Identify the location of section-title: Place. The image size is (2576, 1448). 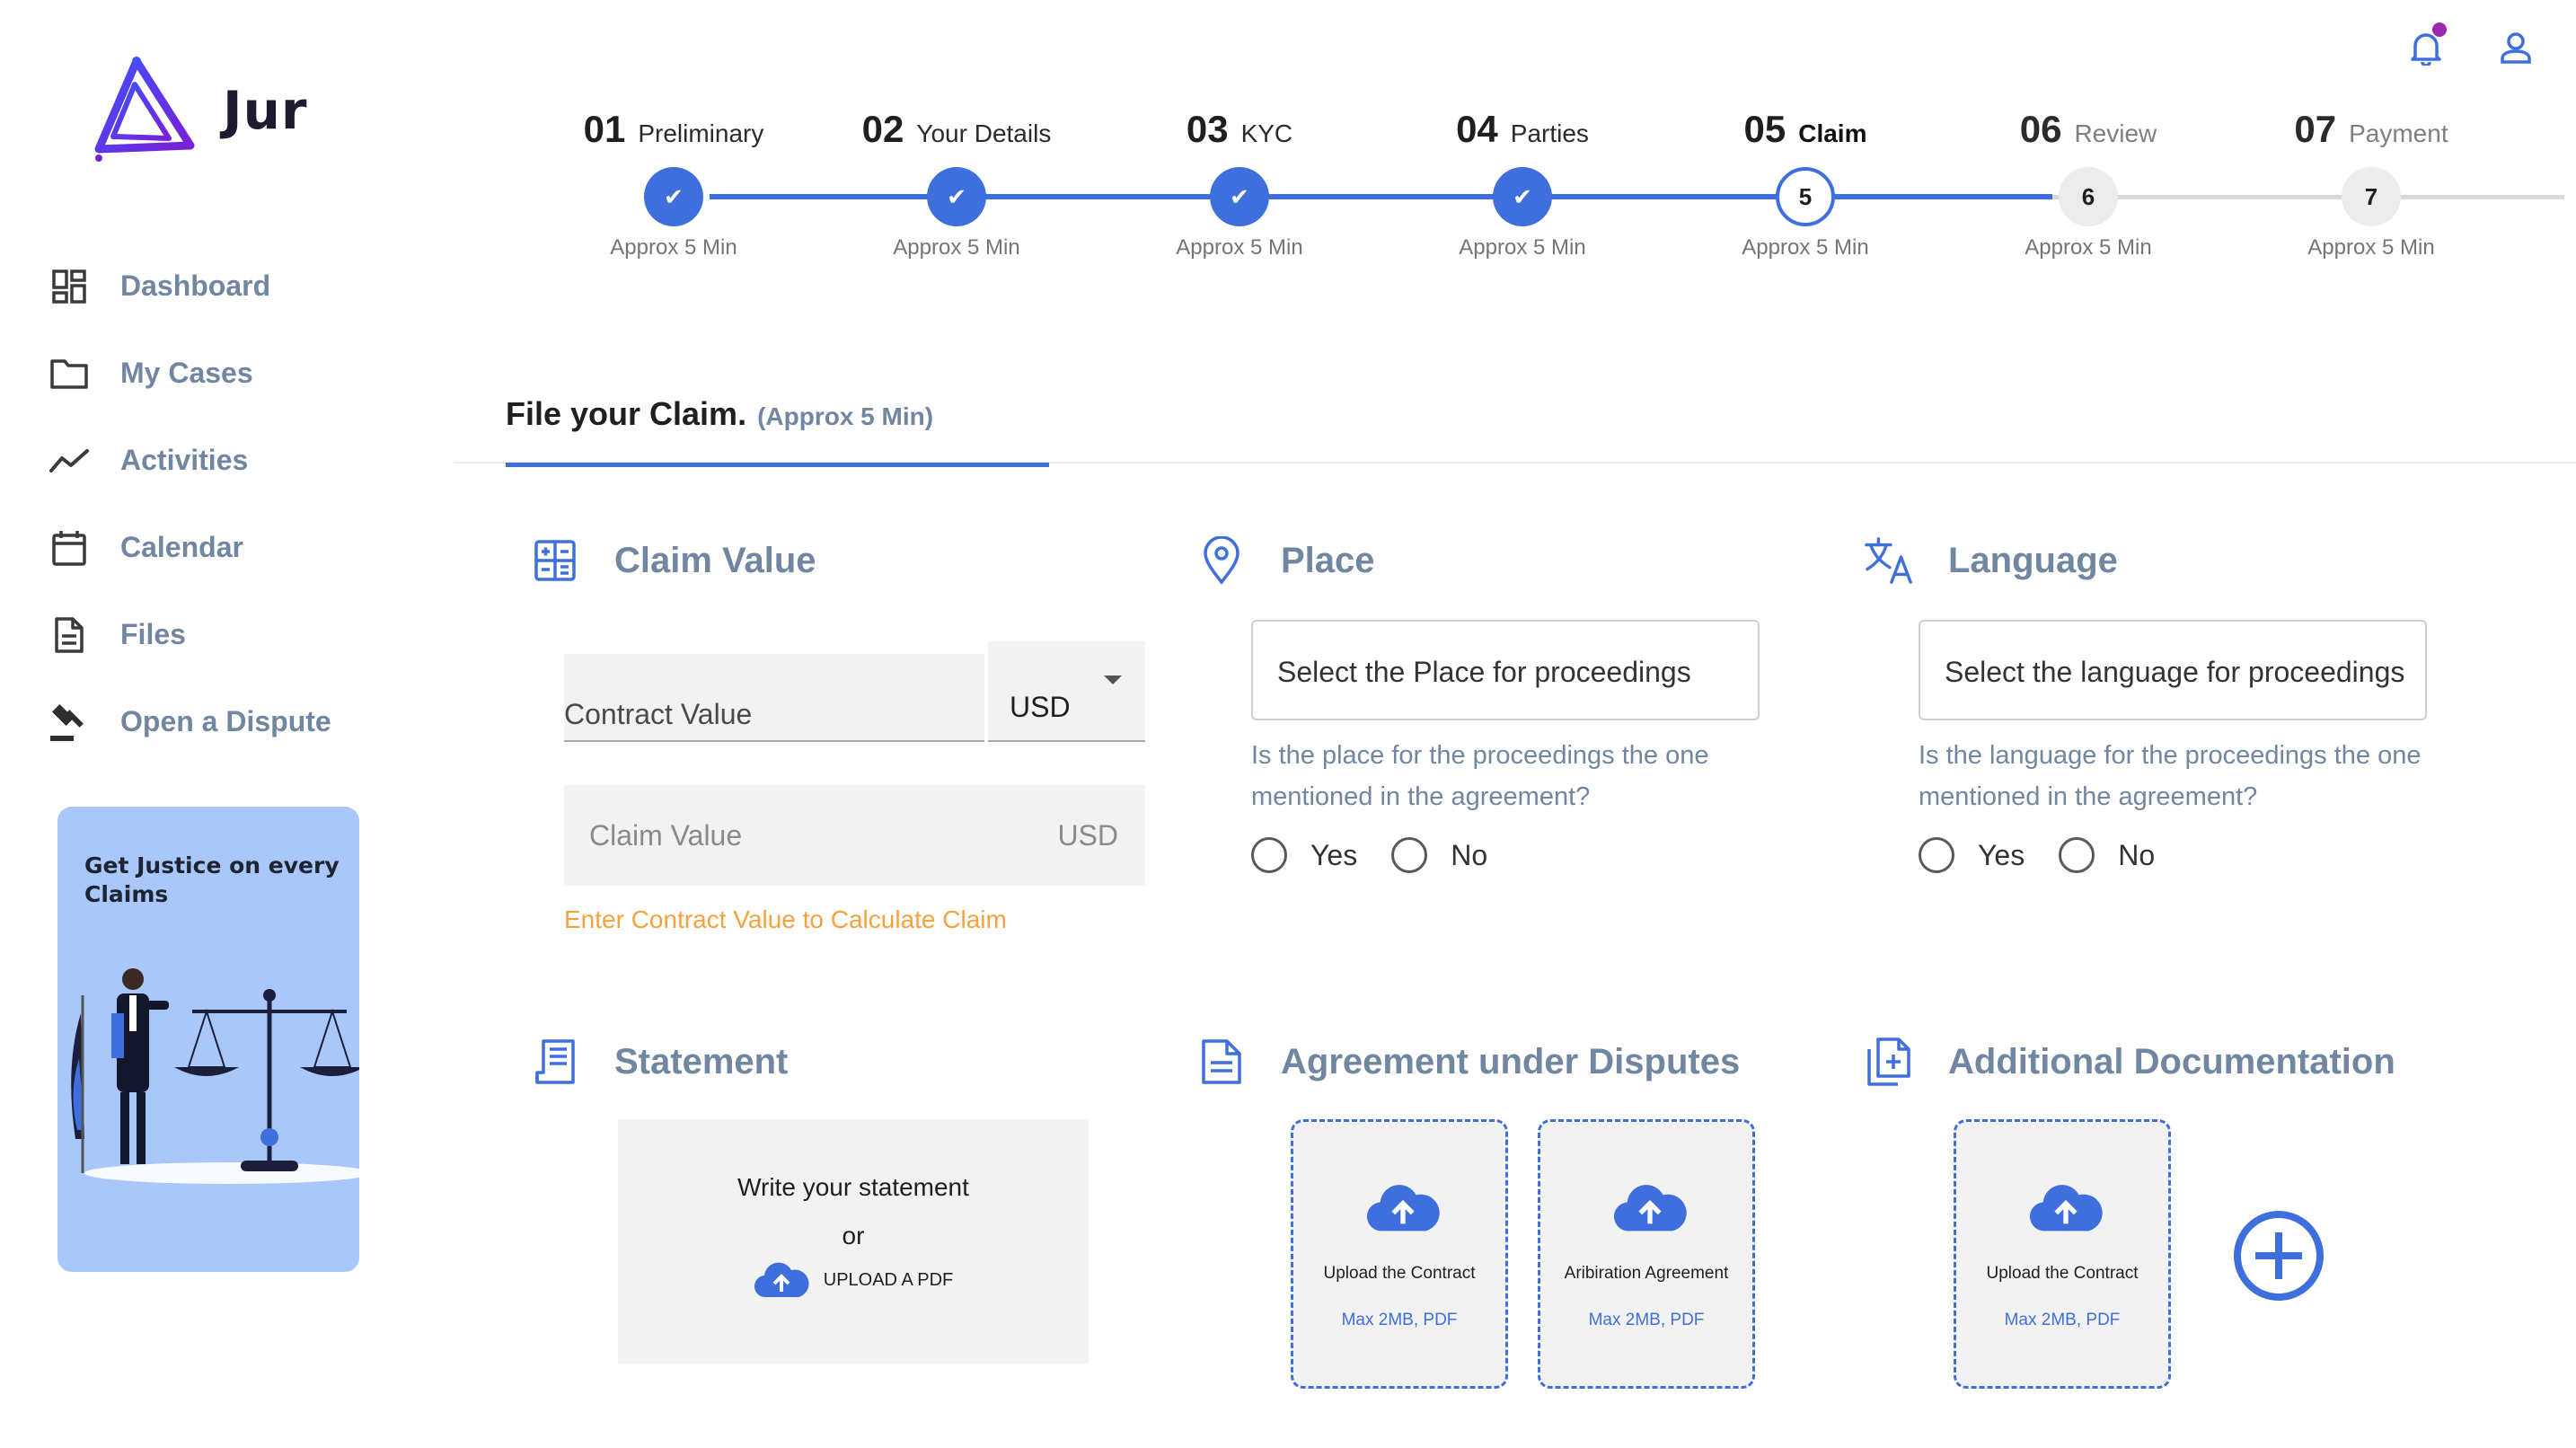
(1328, 560).